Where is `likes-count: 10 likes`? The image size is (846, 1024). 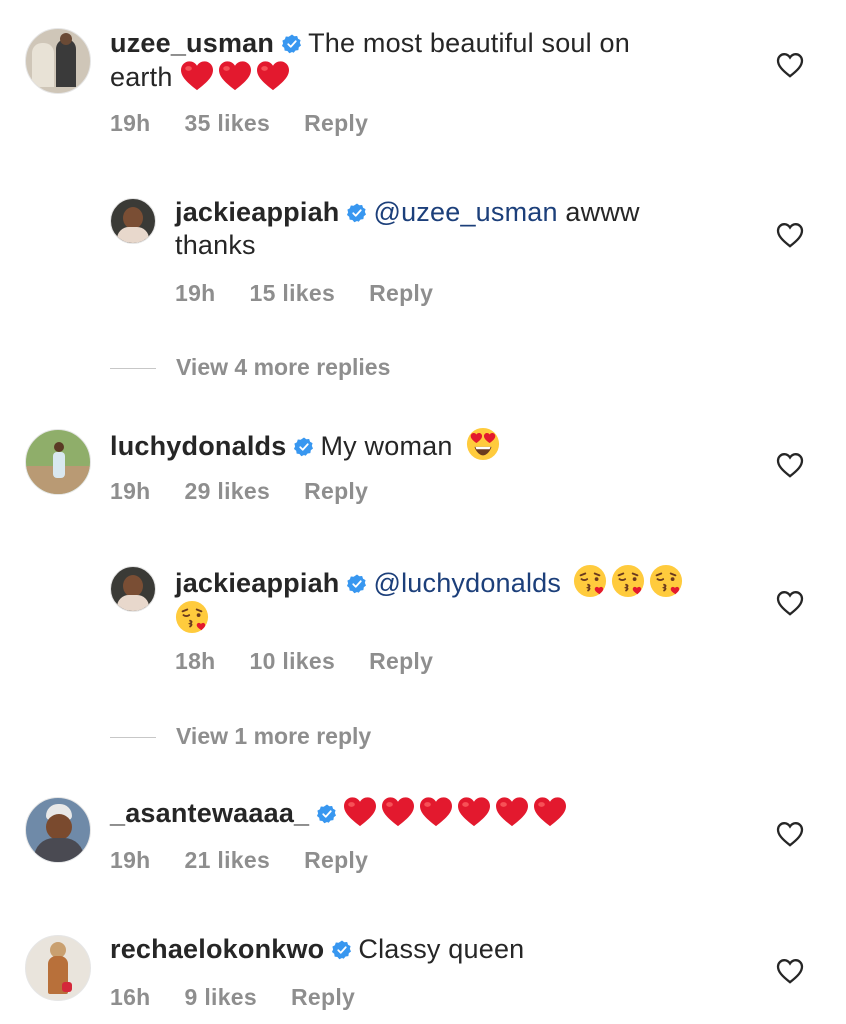 likes-count: 10 likes is located at coordinates (293, 661).